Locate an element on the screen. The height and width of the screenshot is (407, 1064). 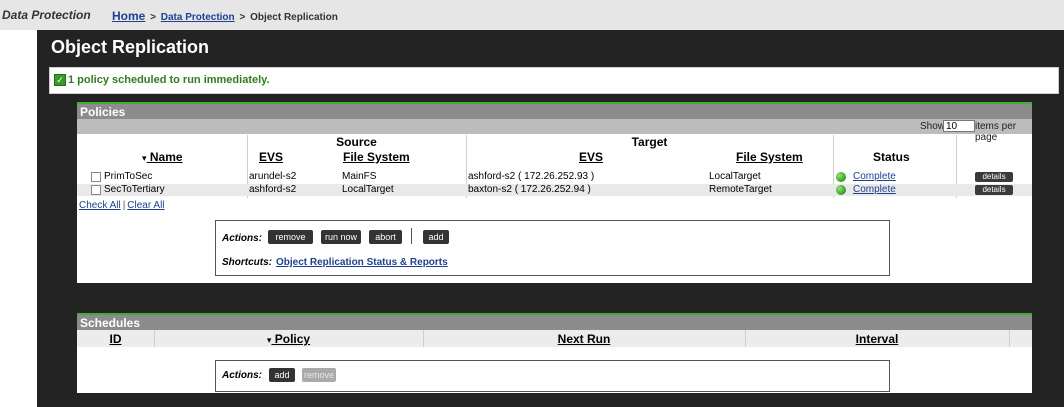
column-header-name: ▾ Name is located at coordinates (162, 157).